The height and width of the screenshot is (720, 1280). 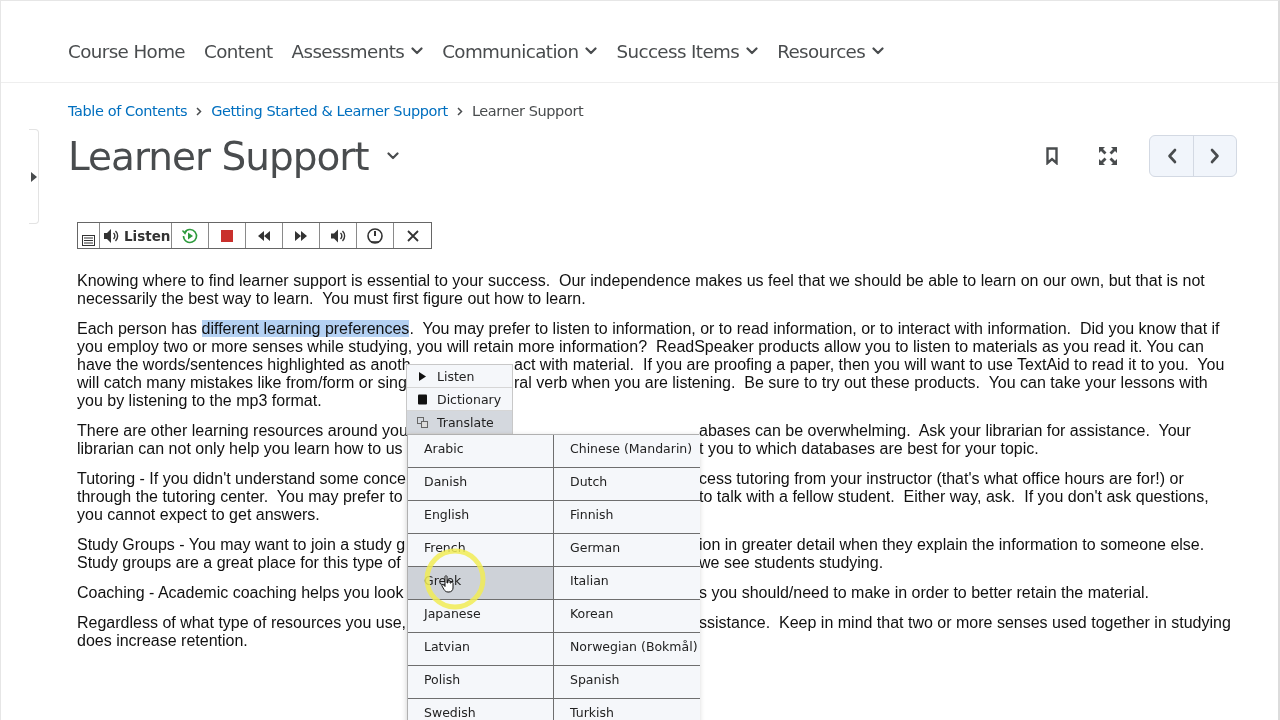 What do you see at coordinates (641, 281) in the screenshot?
I see `text-line: Knowing where to find learner support is essential to your success. Our independence makes us feel that we should be able to learn on our own, but that is not` at bounding box center [641, 281].